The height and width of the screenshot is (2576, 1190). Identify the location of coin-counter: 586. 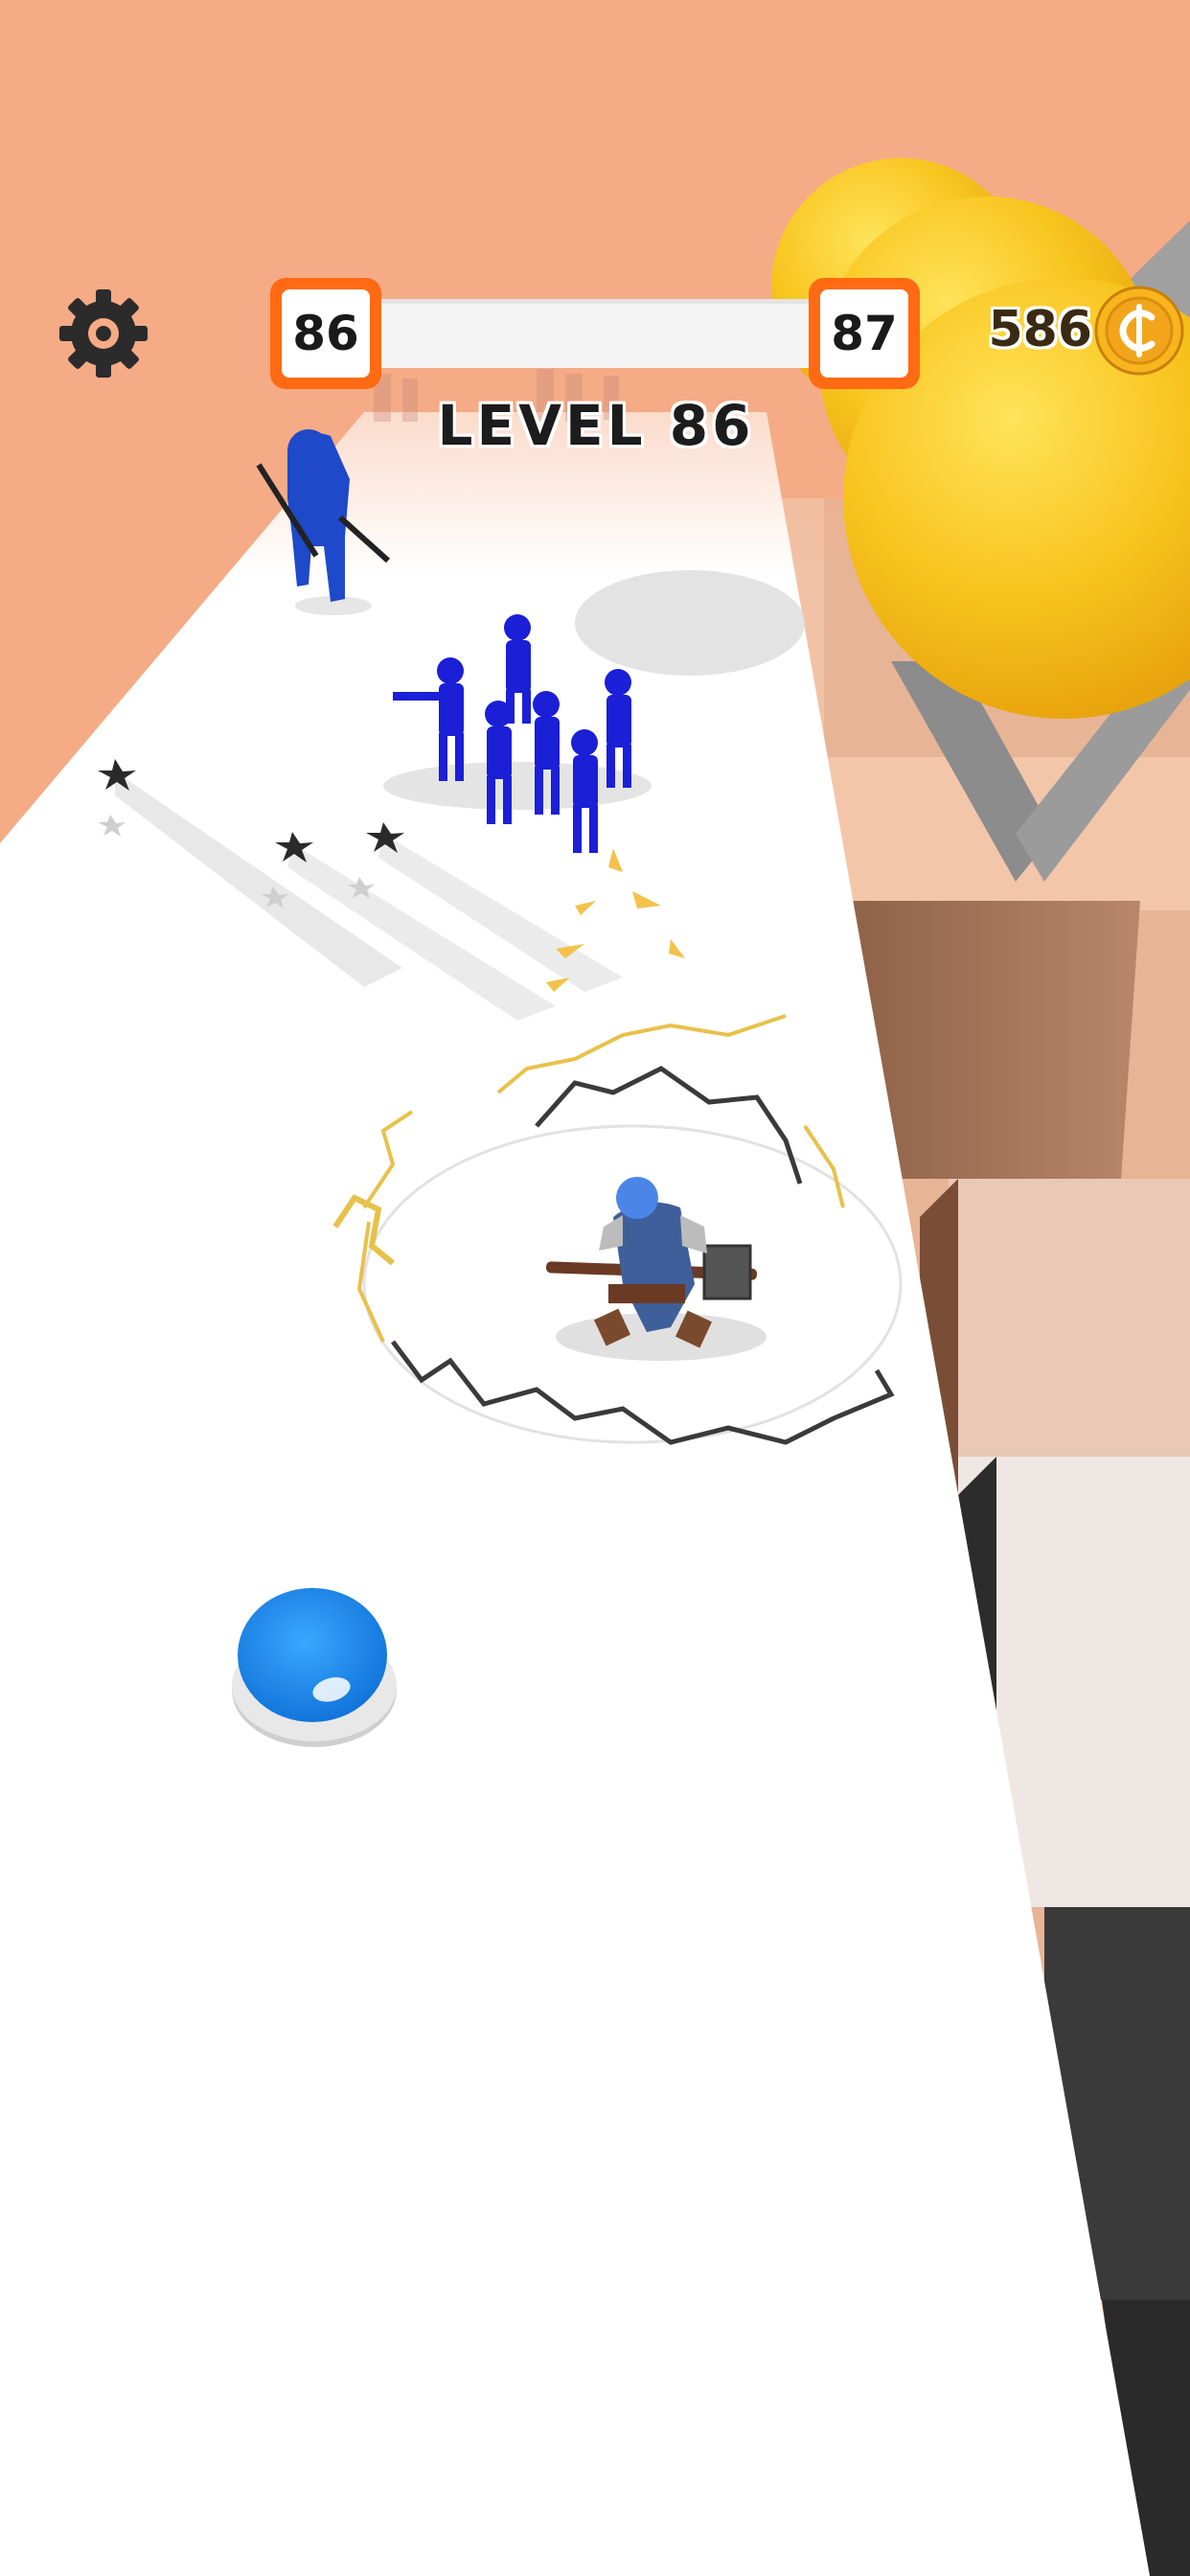
(1076, 332).